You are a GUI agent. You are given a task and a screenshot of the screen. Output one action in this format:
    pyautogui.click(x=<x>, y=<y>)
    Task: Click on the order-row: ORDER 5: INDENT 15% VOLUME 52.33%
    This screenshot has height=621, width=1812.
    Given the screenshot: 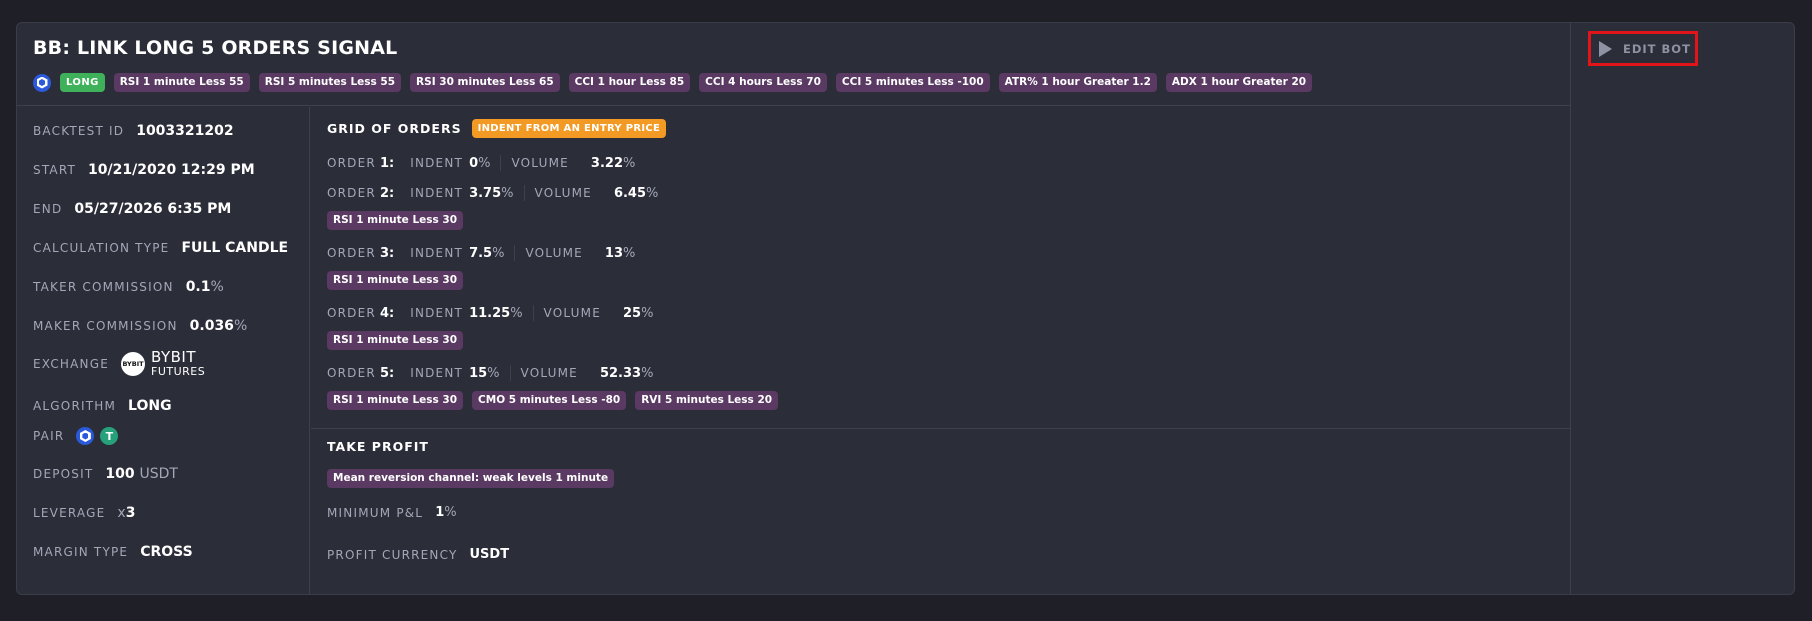 What is the action you would take?
    pyautogui.click(x=490, y=373)
    